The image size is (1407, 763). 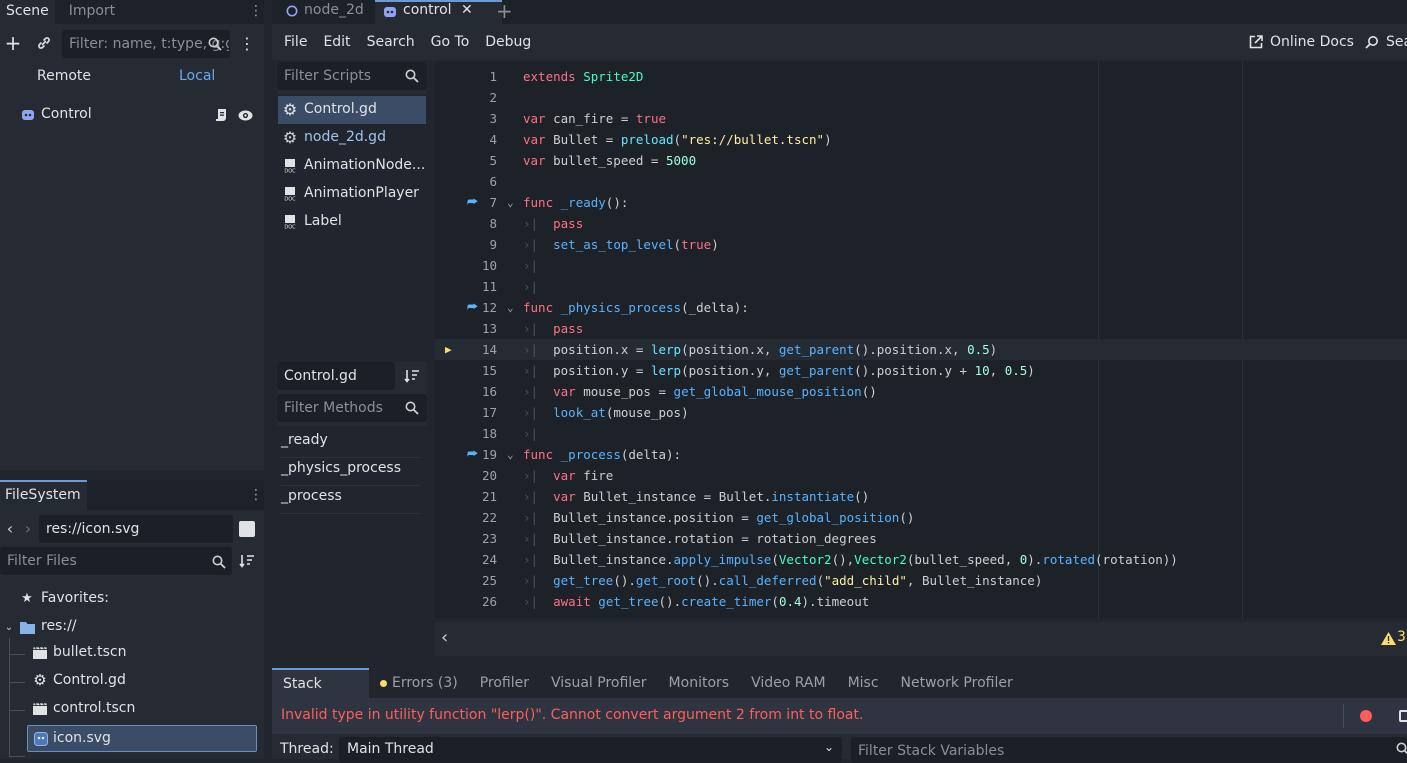 I want to click on script-item-control-gd: ⚙ Control.gd, so click(x=352, y=110).